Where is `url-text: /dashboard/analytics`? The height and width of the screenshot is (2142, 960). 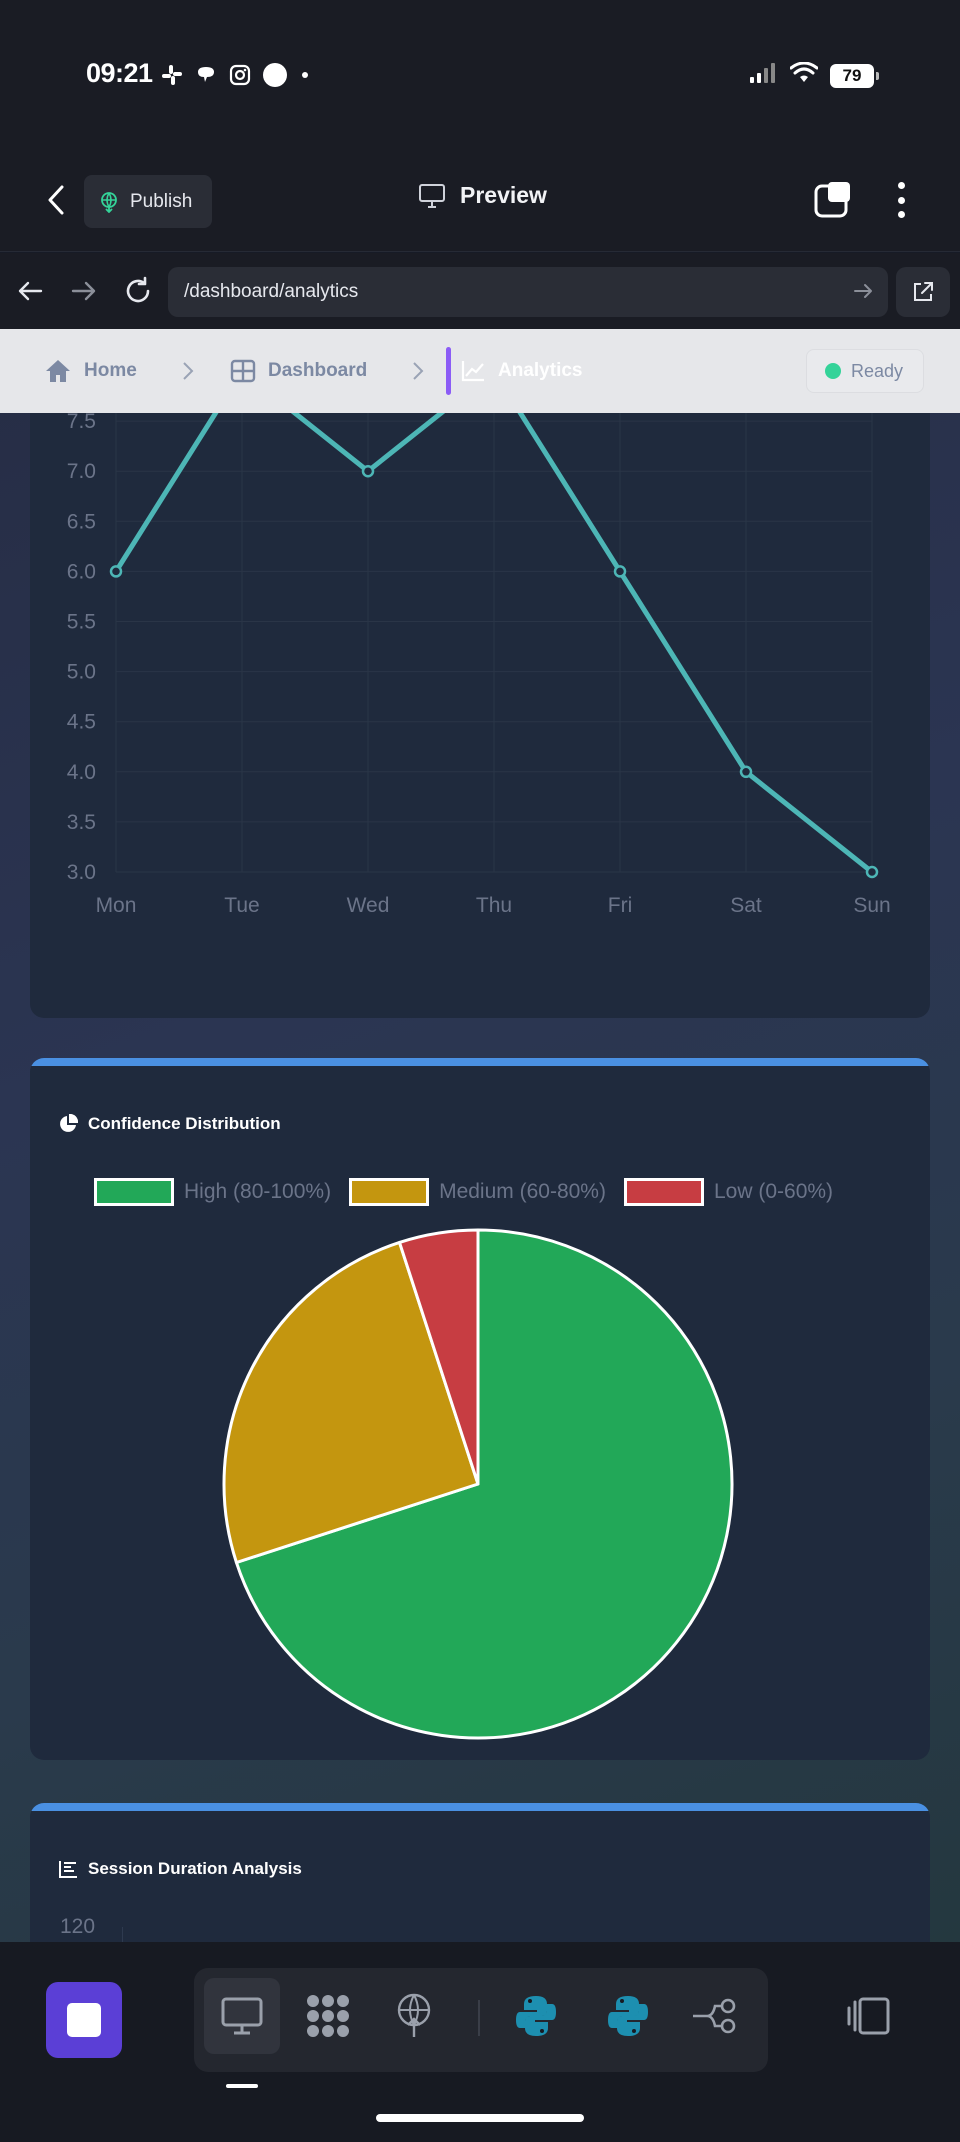 url-text: /dashboard/analytics is located at coordinates (271, 291).